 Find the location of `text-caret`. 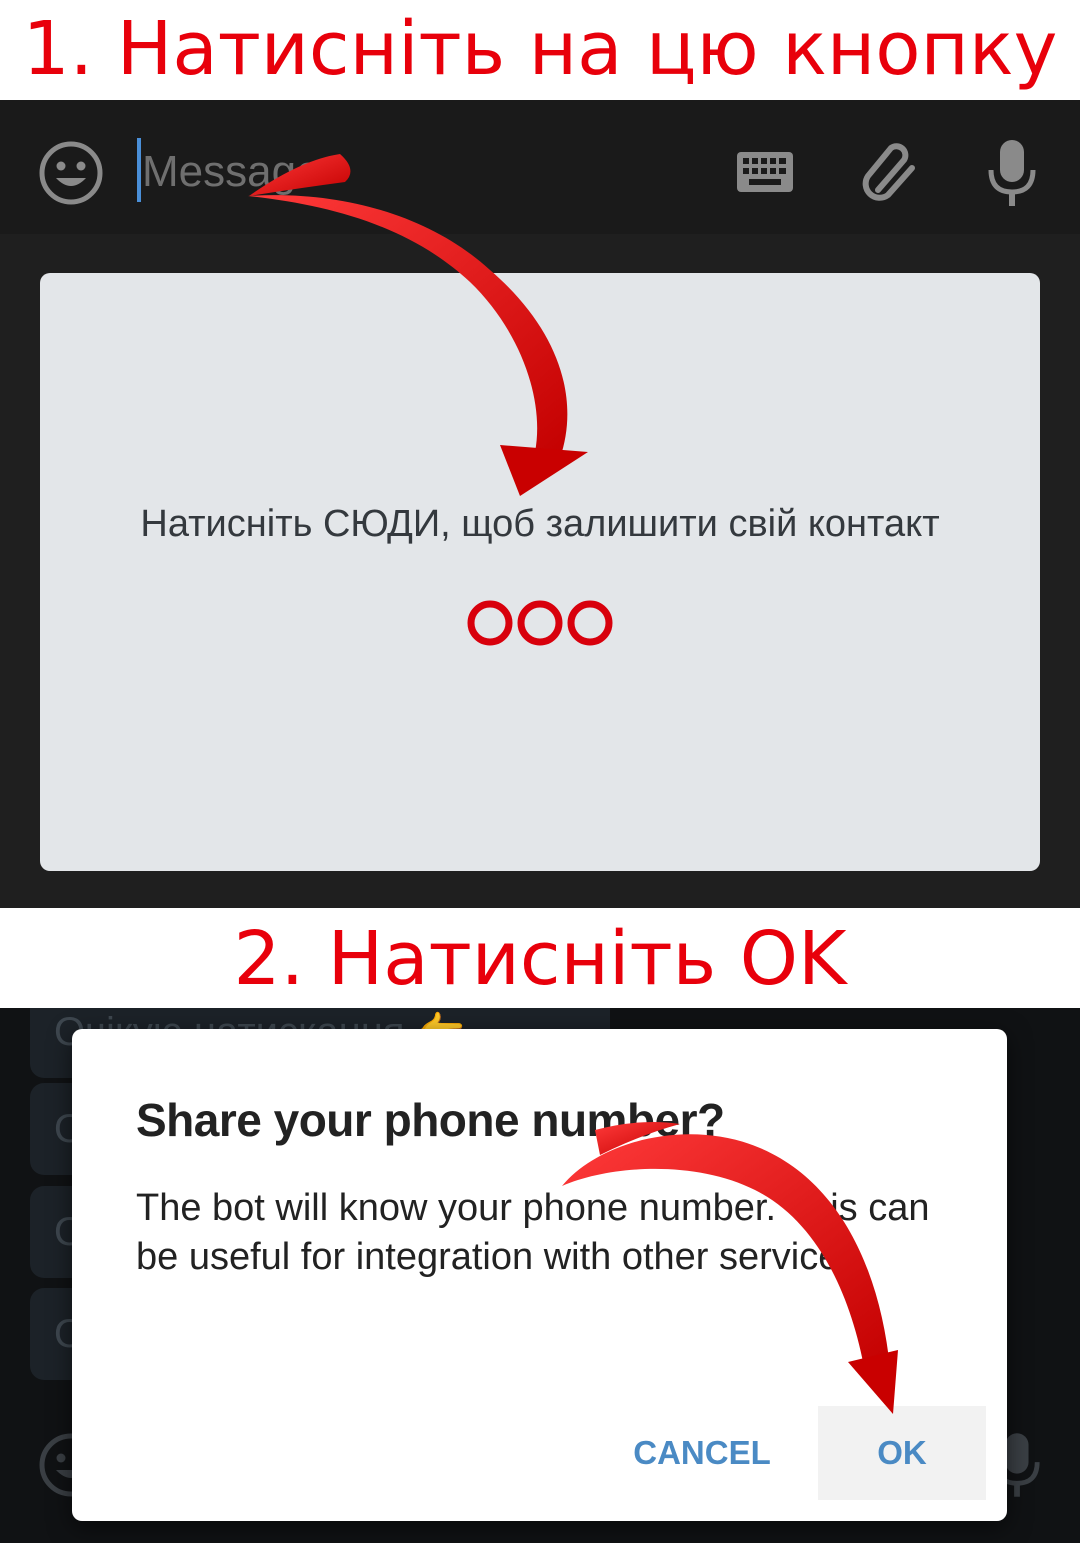

text-caret is located at coordinates (139, 170).